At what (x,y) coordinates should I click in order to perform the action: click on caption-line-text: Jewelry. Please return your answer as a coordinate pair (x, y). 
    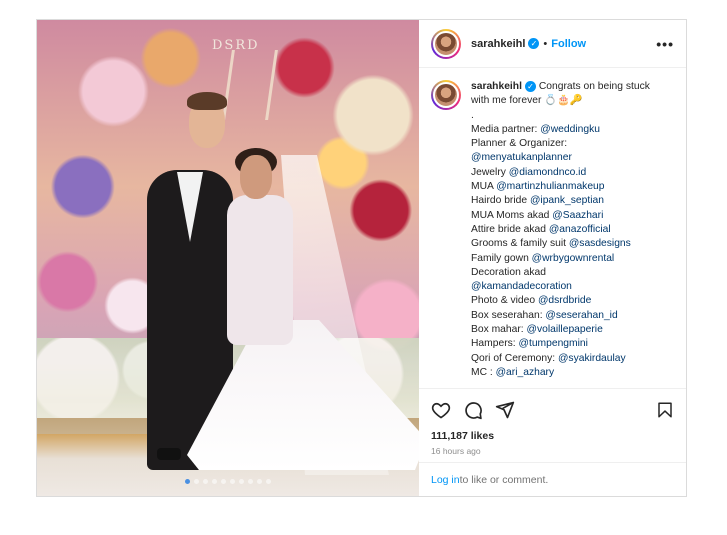
    Looking at the image, I should click on (490, 172).